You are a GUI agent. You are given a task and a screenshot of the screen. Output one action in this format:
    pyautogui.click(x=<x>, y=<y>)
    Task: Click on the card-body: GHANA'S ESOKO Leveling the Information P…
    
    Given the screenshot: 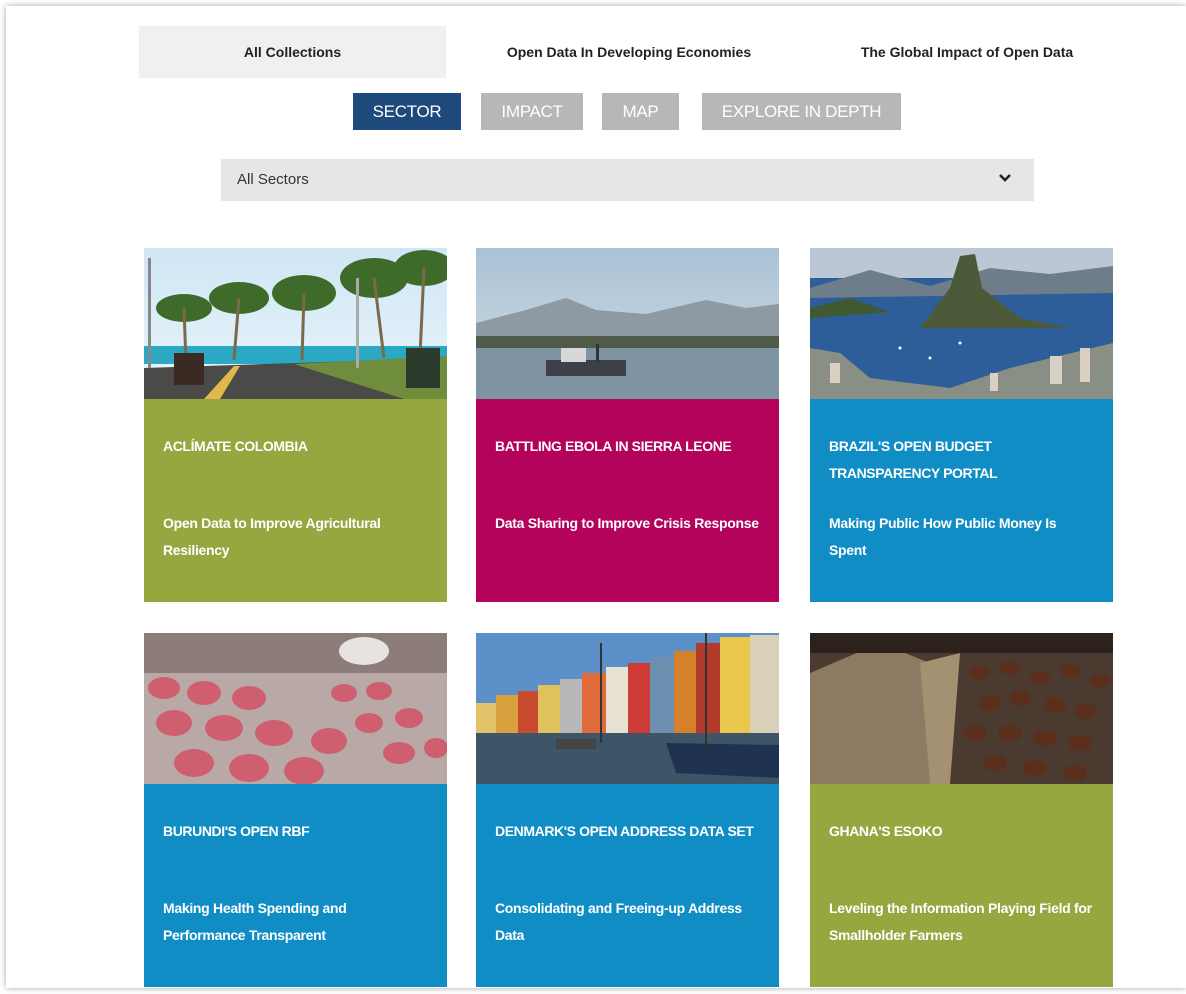 What is the action you would take?
    pyautogui.click(x=961, y=885)
    